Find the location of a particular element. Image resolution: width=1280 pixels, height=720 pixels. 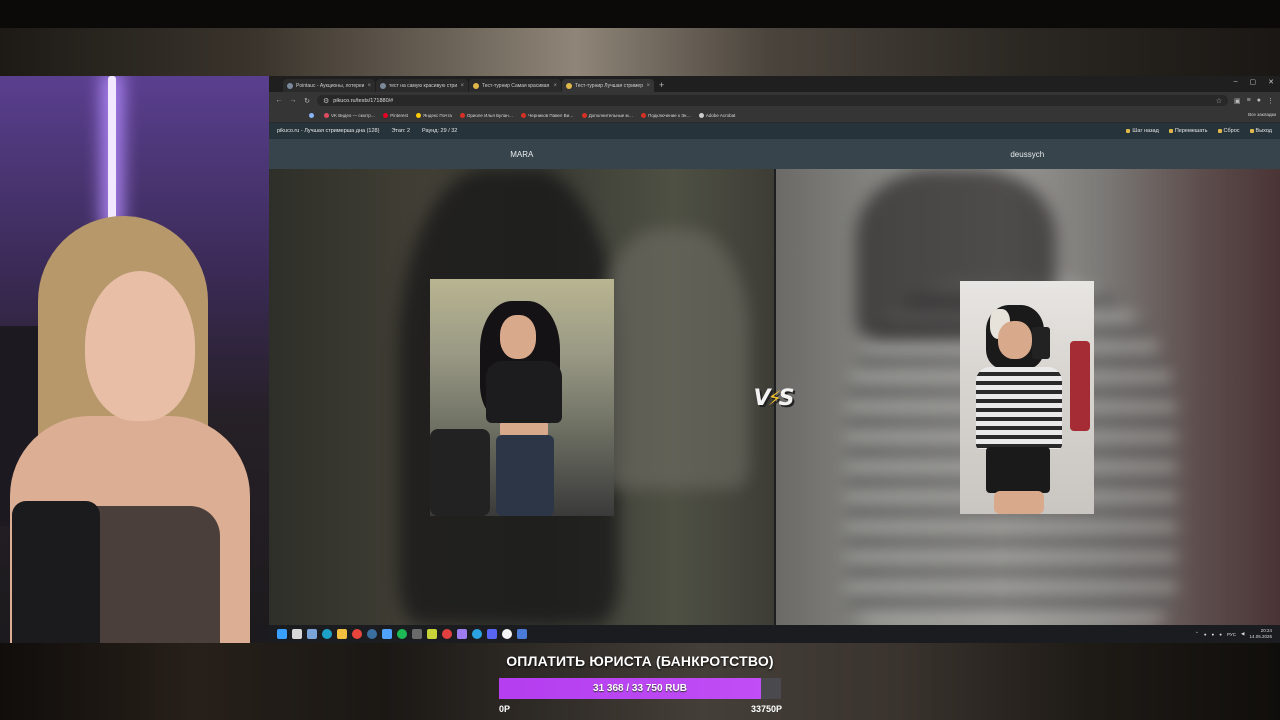

round-label: Раунд: 29 / 32 is located at coordinates (440, 131).